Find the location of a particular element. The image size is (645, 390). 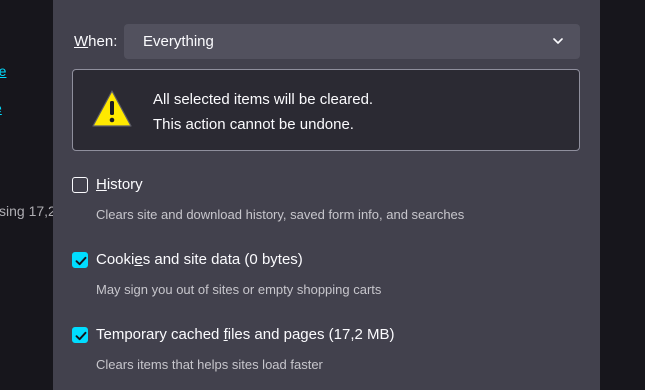

chevron-down-icon is located at coordinates (558, 41).